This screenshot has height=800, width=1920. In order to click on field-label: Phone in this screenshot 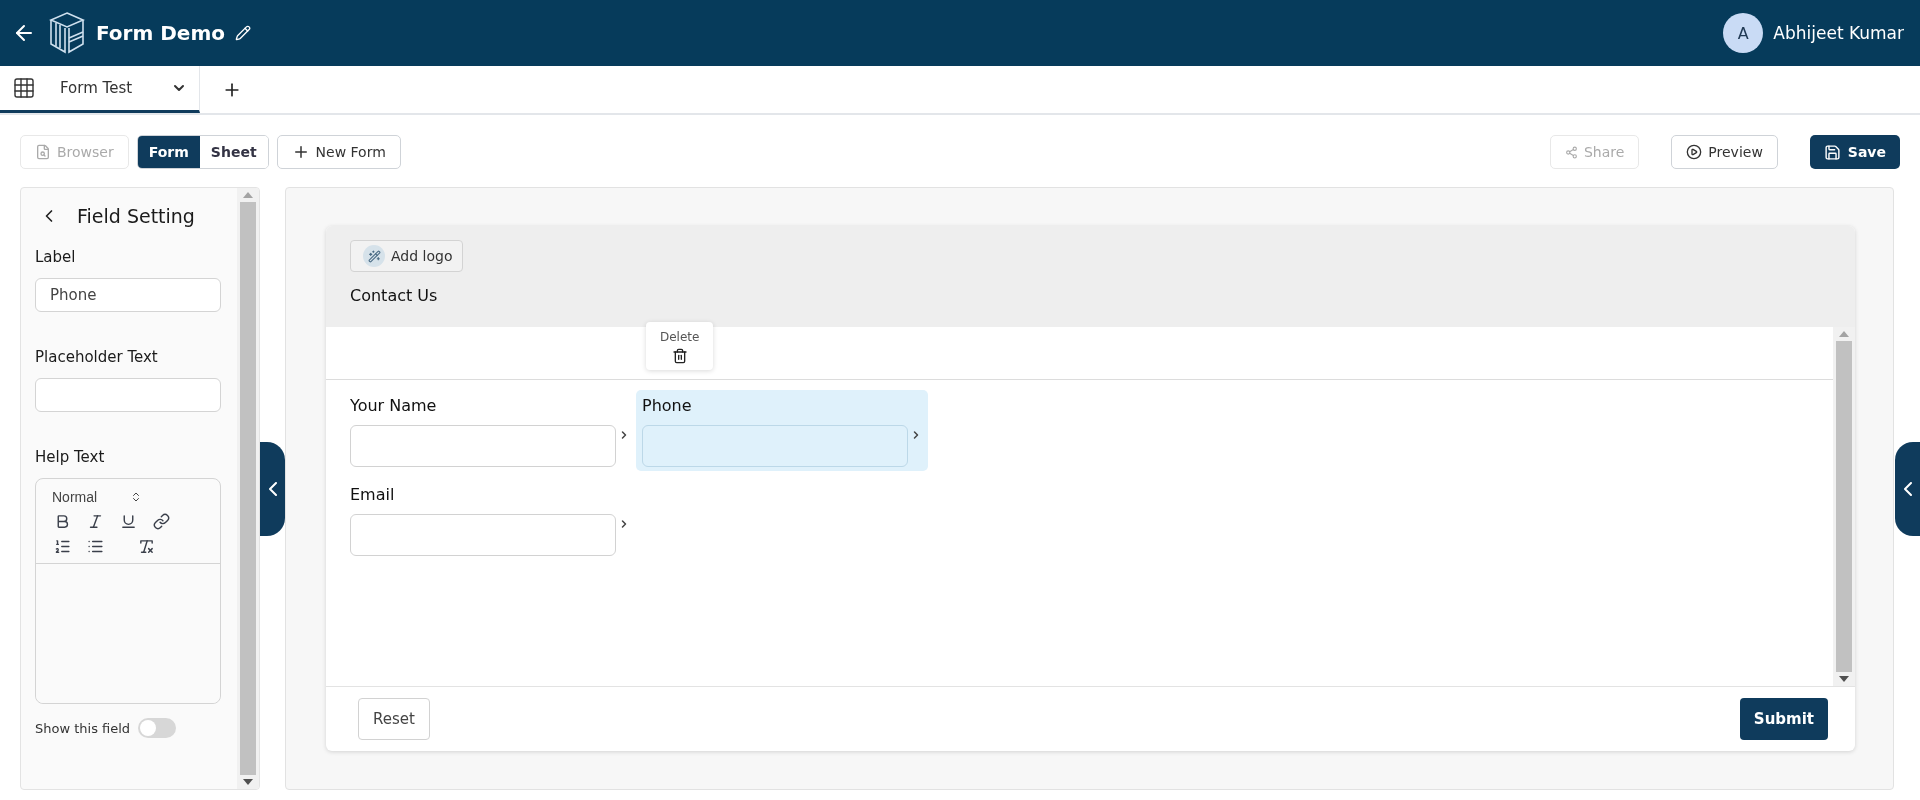, I will do `click(667, 405)`.